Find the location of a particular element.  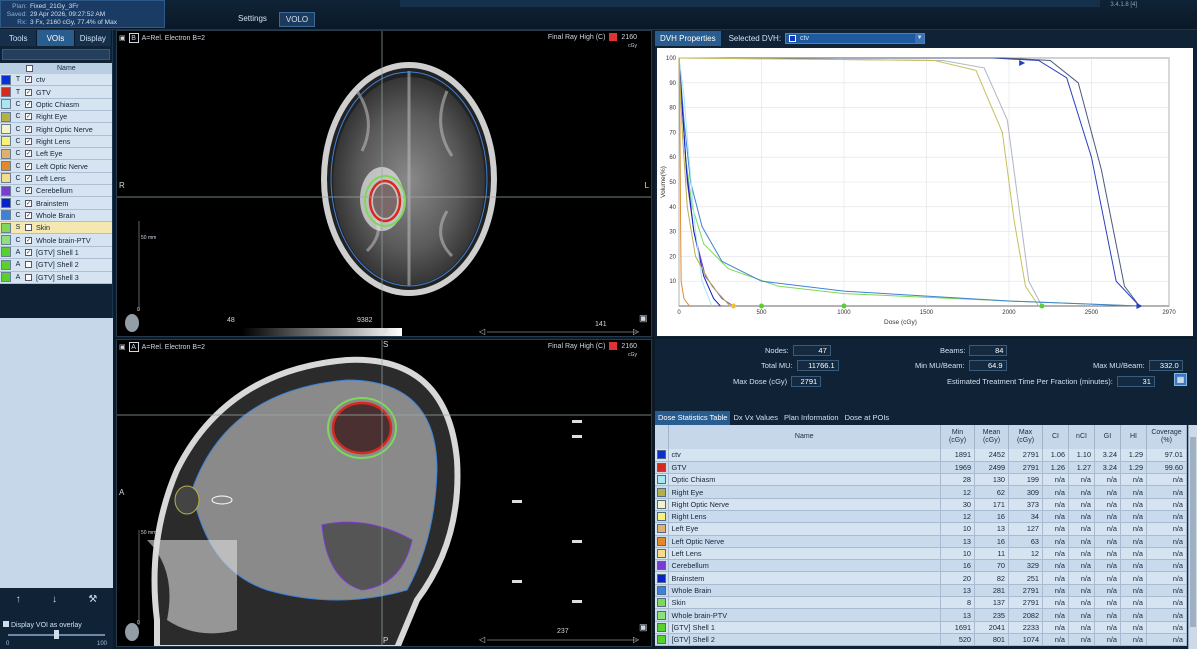

scrollbar-thumb is located at coordinates (1193, 532).